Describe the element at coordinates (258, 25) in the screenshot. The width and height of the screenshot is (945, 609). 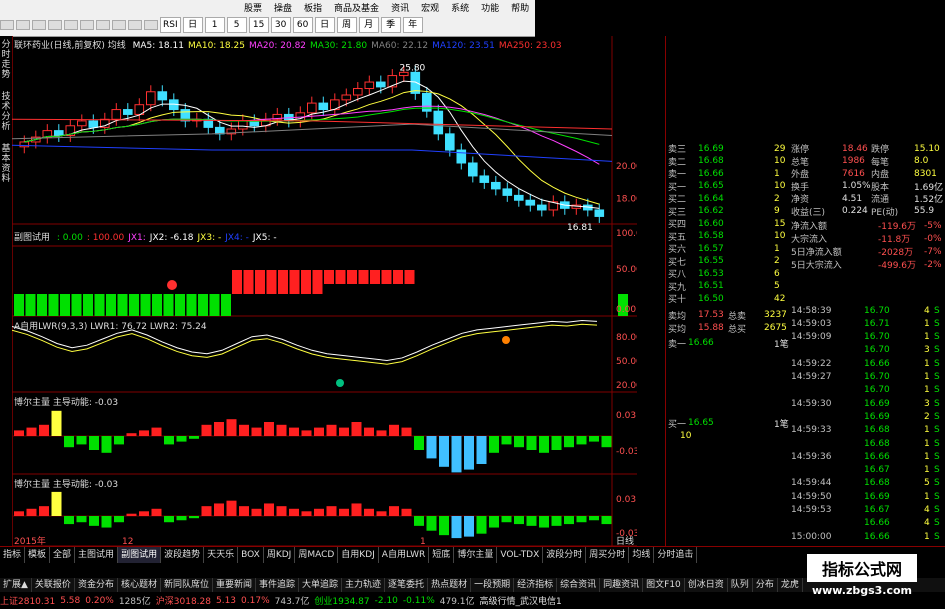
I see `period-button-4: 15` at that location.